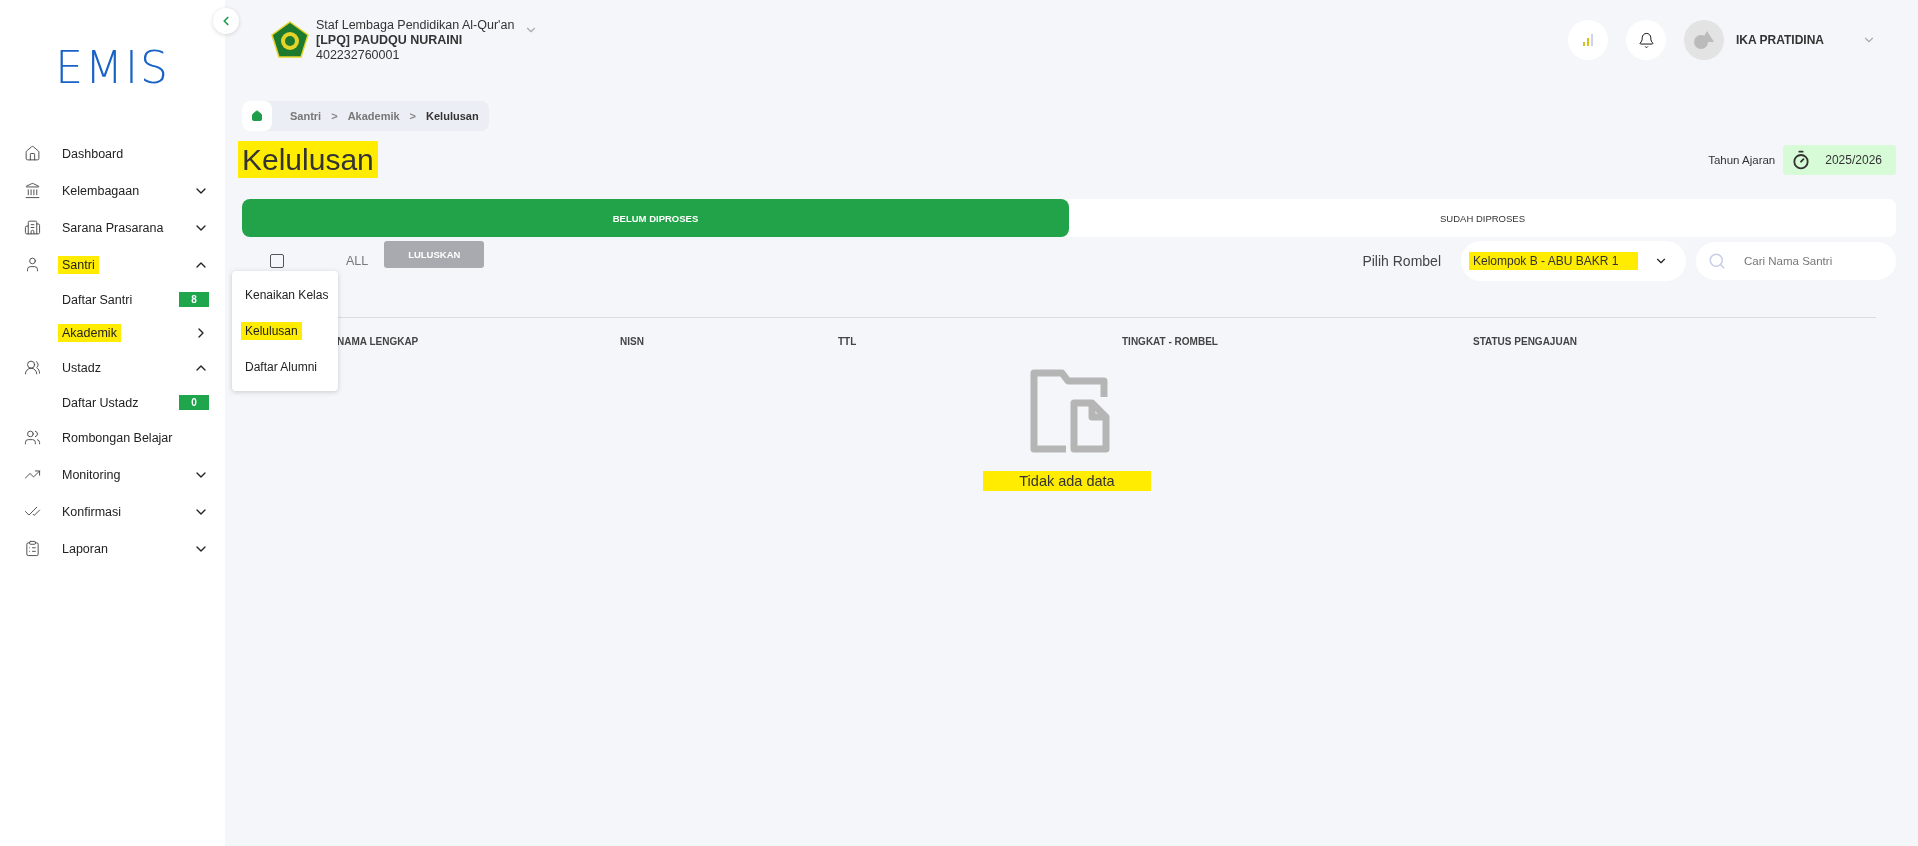 The width and height of the screenshot is (1918, 846). What do you see at coordinates (194, 402) in the screenshot?
I see `count-badge: 0` at bounding box center [194, 402].